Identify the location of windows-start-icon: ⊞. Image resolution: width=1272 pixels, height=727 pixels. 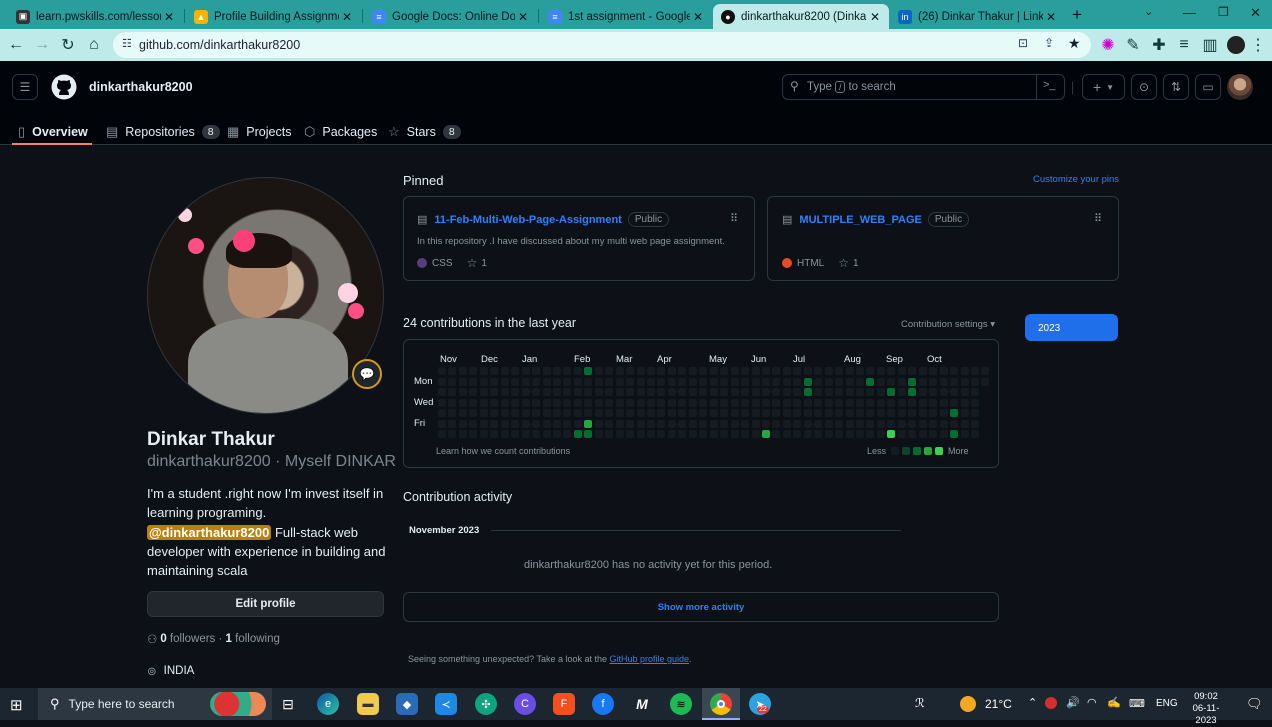
(16, 705).